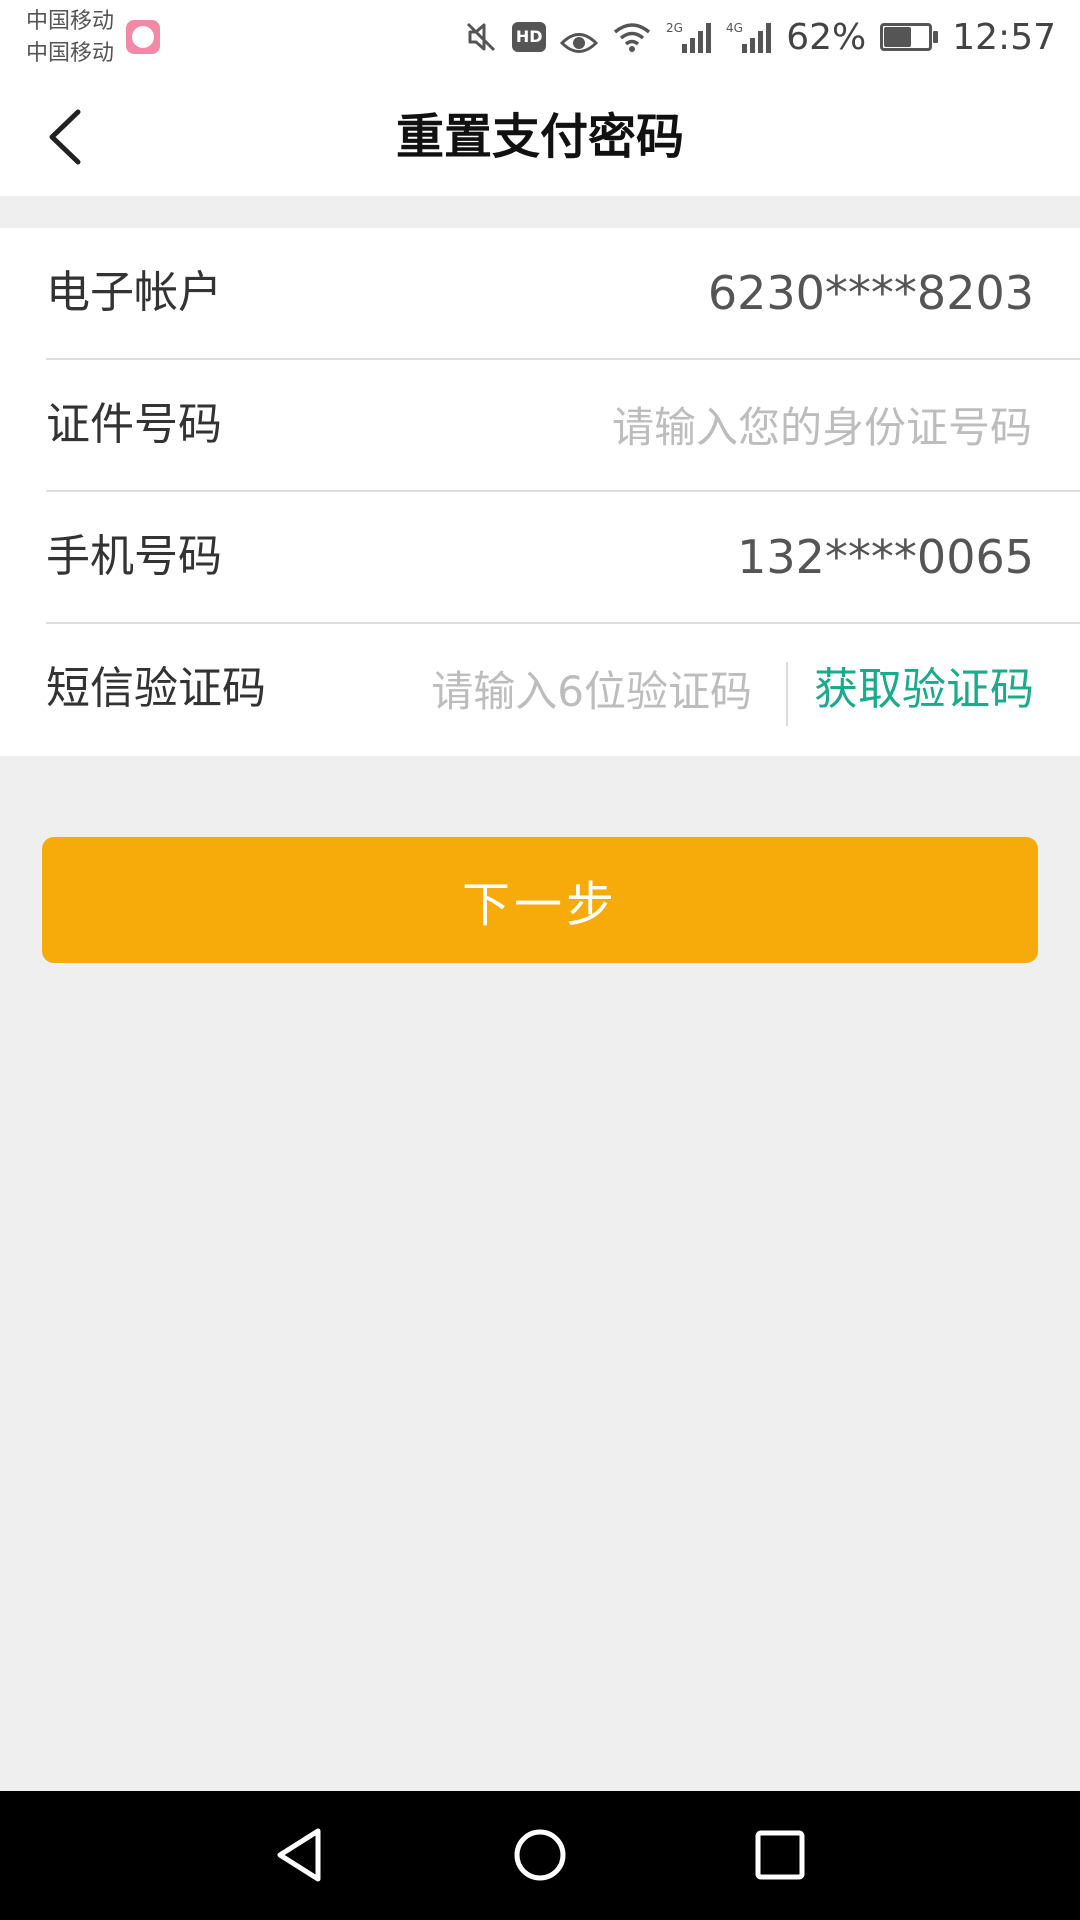 The width and height of the screenshot is (1080, 1920). I want to click on phone-label: 手机号码, so click(134, 556).